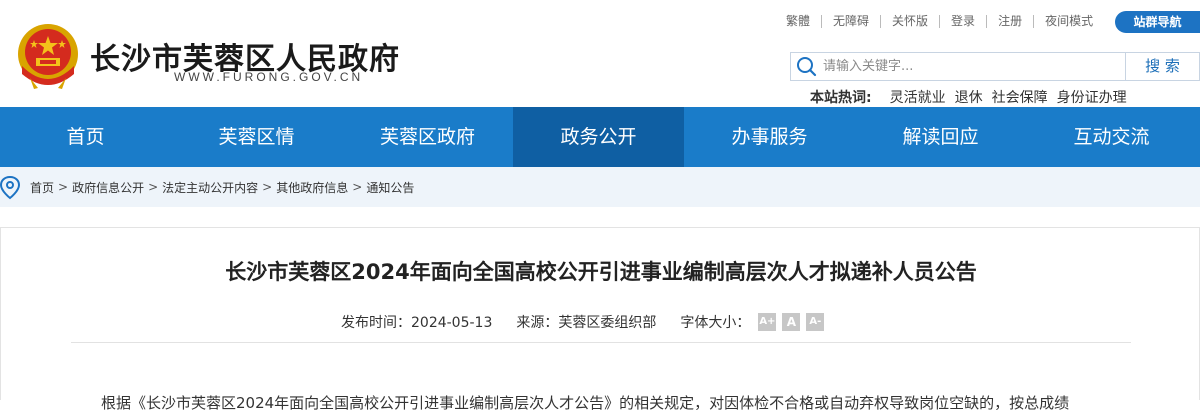 The width and height of the screenshot is (1200, 413). Describe the element at coordinates (850, 21) in the screenshot. I see `link-accessibility: 无障碍` at that location.